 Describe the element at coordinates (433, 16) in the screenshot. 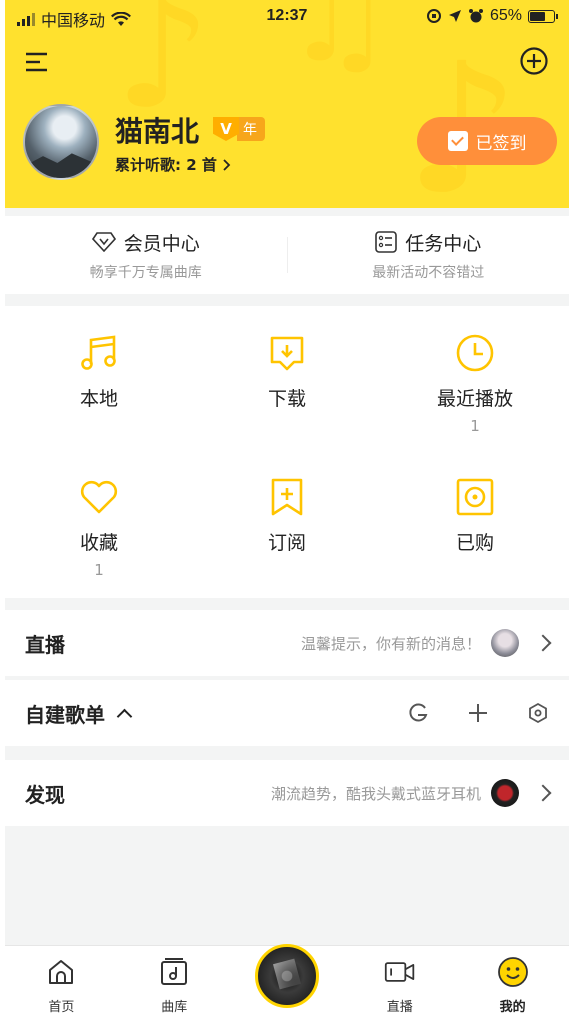

I see `orientation-lock-icon` at that location.